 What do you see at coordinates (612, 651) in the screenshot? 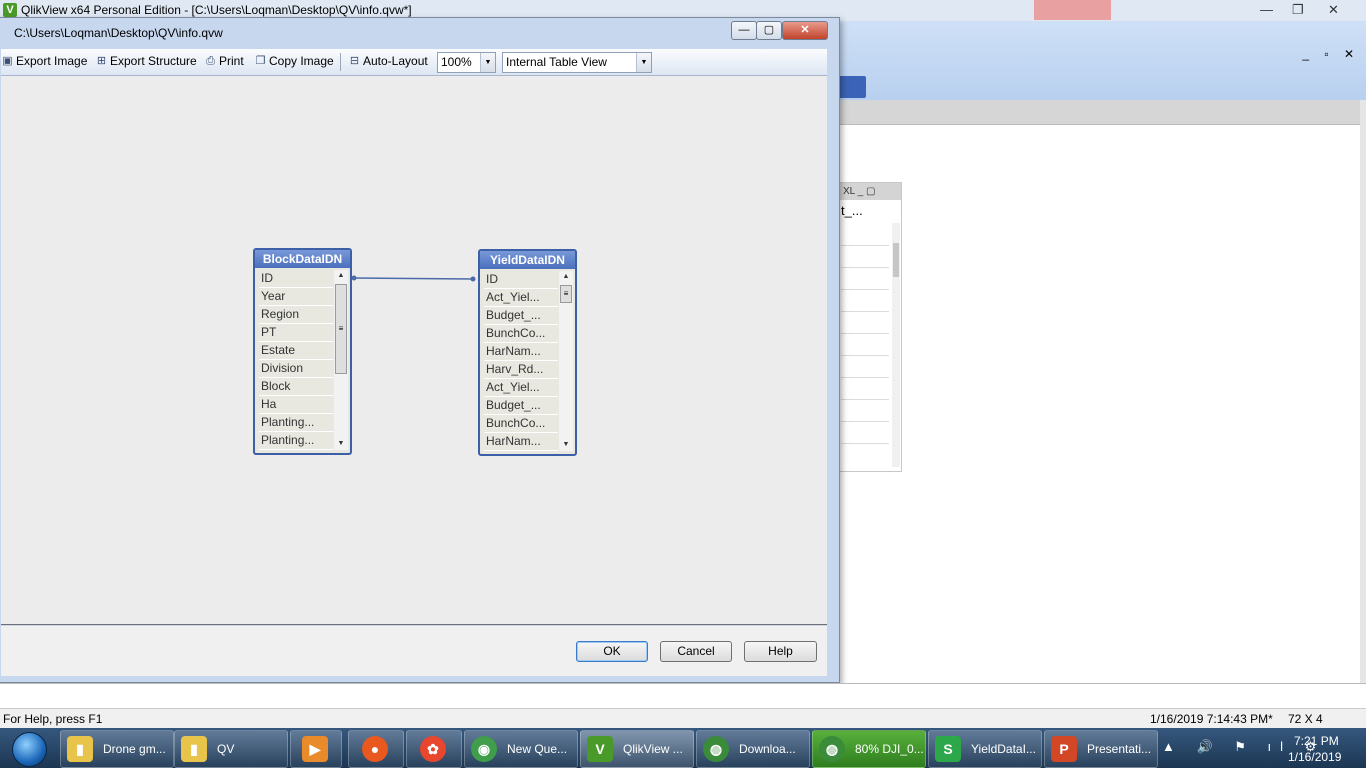
I see `ok-button: OK` at bounding box center [612, 651].